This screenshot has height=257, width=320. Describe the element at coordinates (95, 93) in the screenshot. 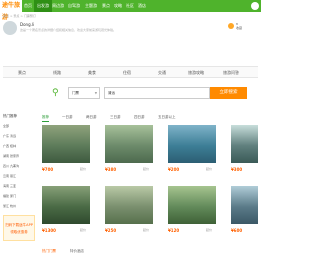

I see `chevron-down-icon: ▼` at that location.